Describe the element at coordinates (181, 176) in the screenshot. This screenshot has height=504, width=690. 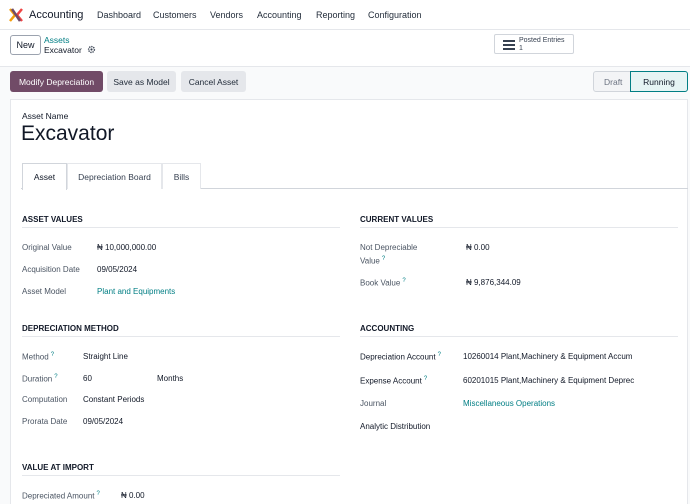
I see `tab-bills: Bills` at that location.